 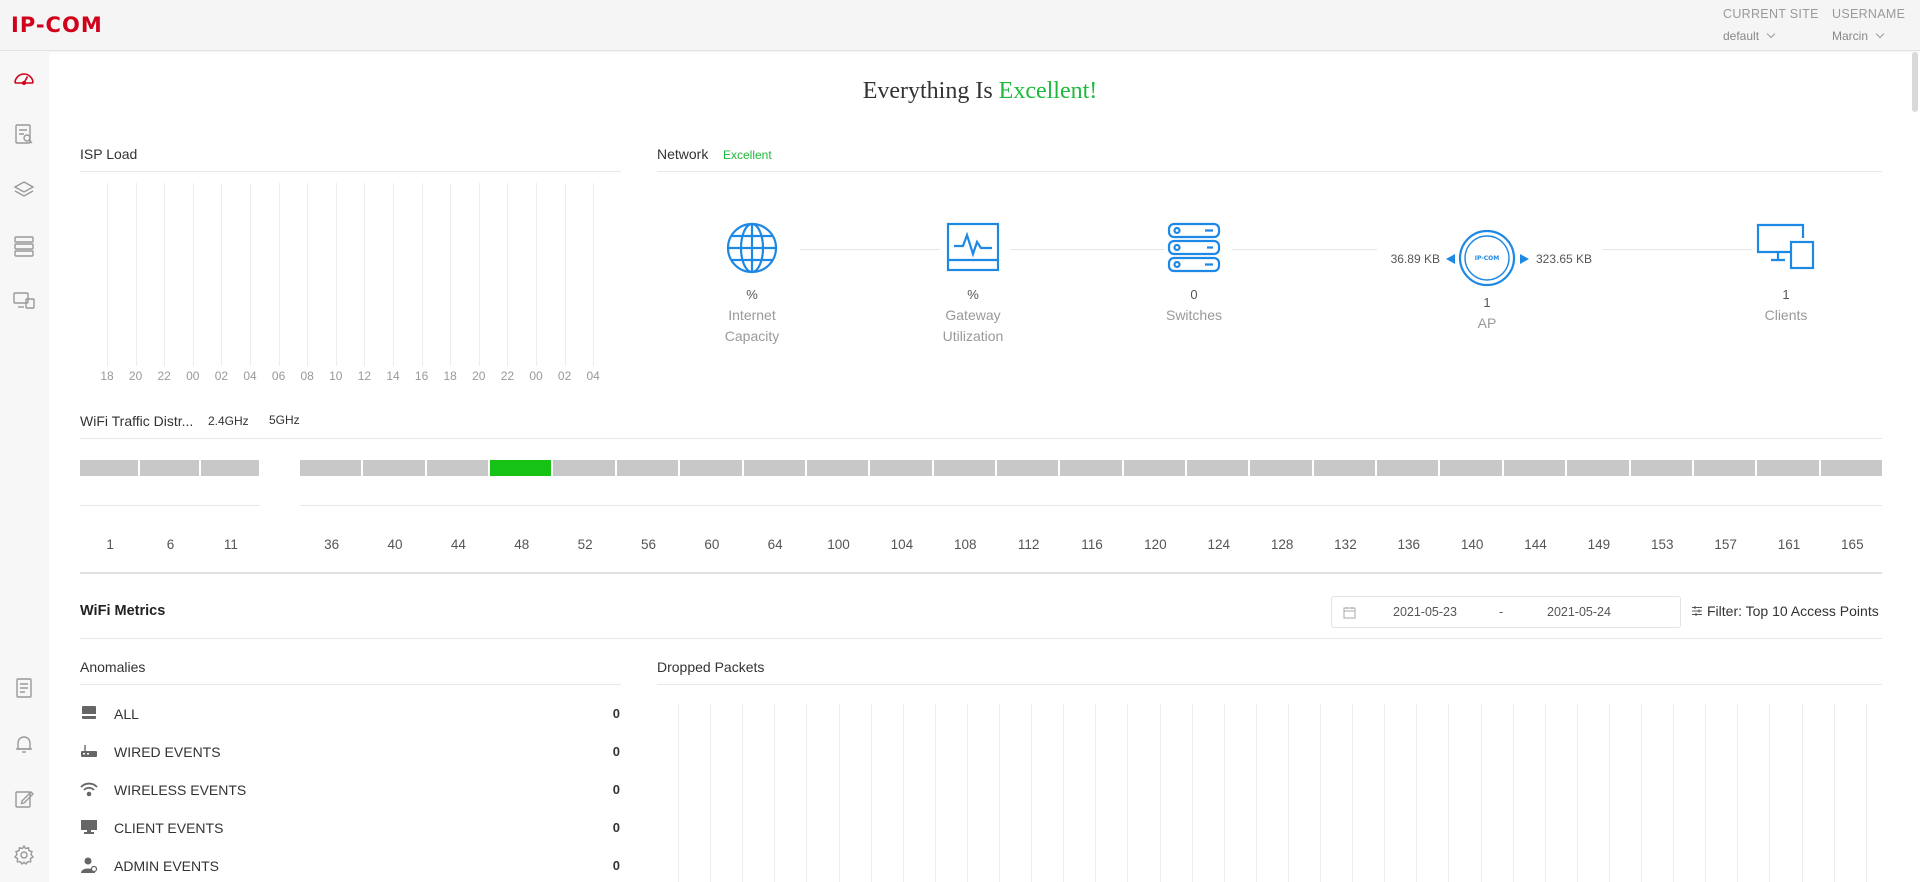 I want to click on current-site-selector: CURRENT SITE default, so click(x=1771, y=25).